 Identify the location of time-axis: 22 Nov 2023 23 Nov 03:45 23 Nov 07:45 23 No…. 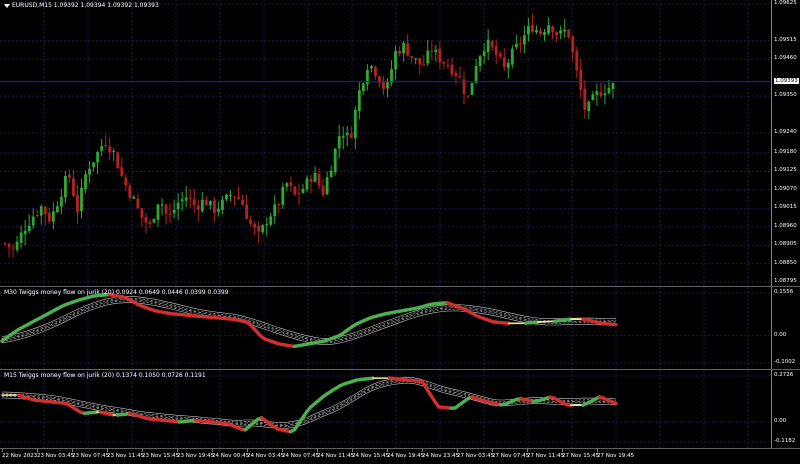
(386, 456).